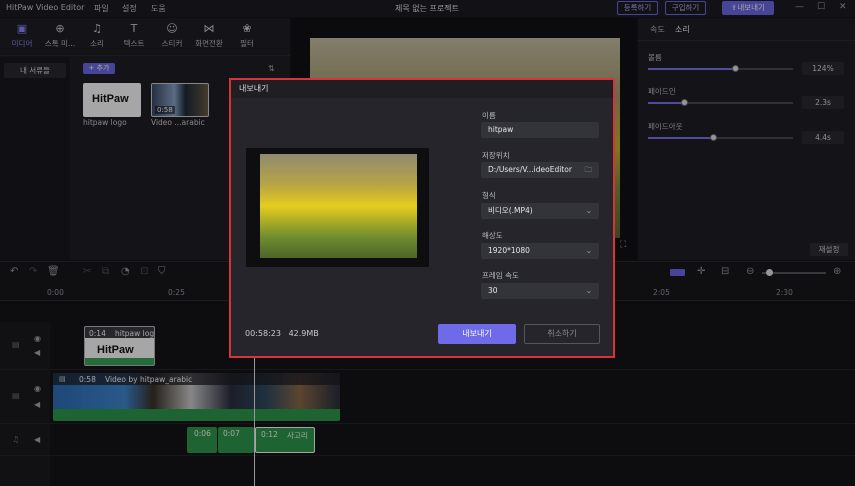 The height and width of the screenshot is (486, 855). I want to click on name-input: hitpaw, so click(540, 130).